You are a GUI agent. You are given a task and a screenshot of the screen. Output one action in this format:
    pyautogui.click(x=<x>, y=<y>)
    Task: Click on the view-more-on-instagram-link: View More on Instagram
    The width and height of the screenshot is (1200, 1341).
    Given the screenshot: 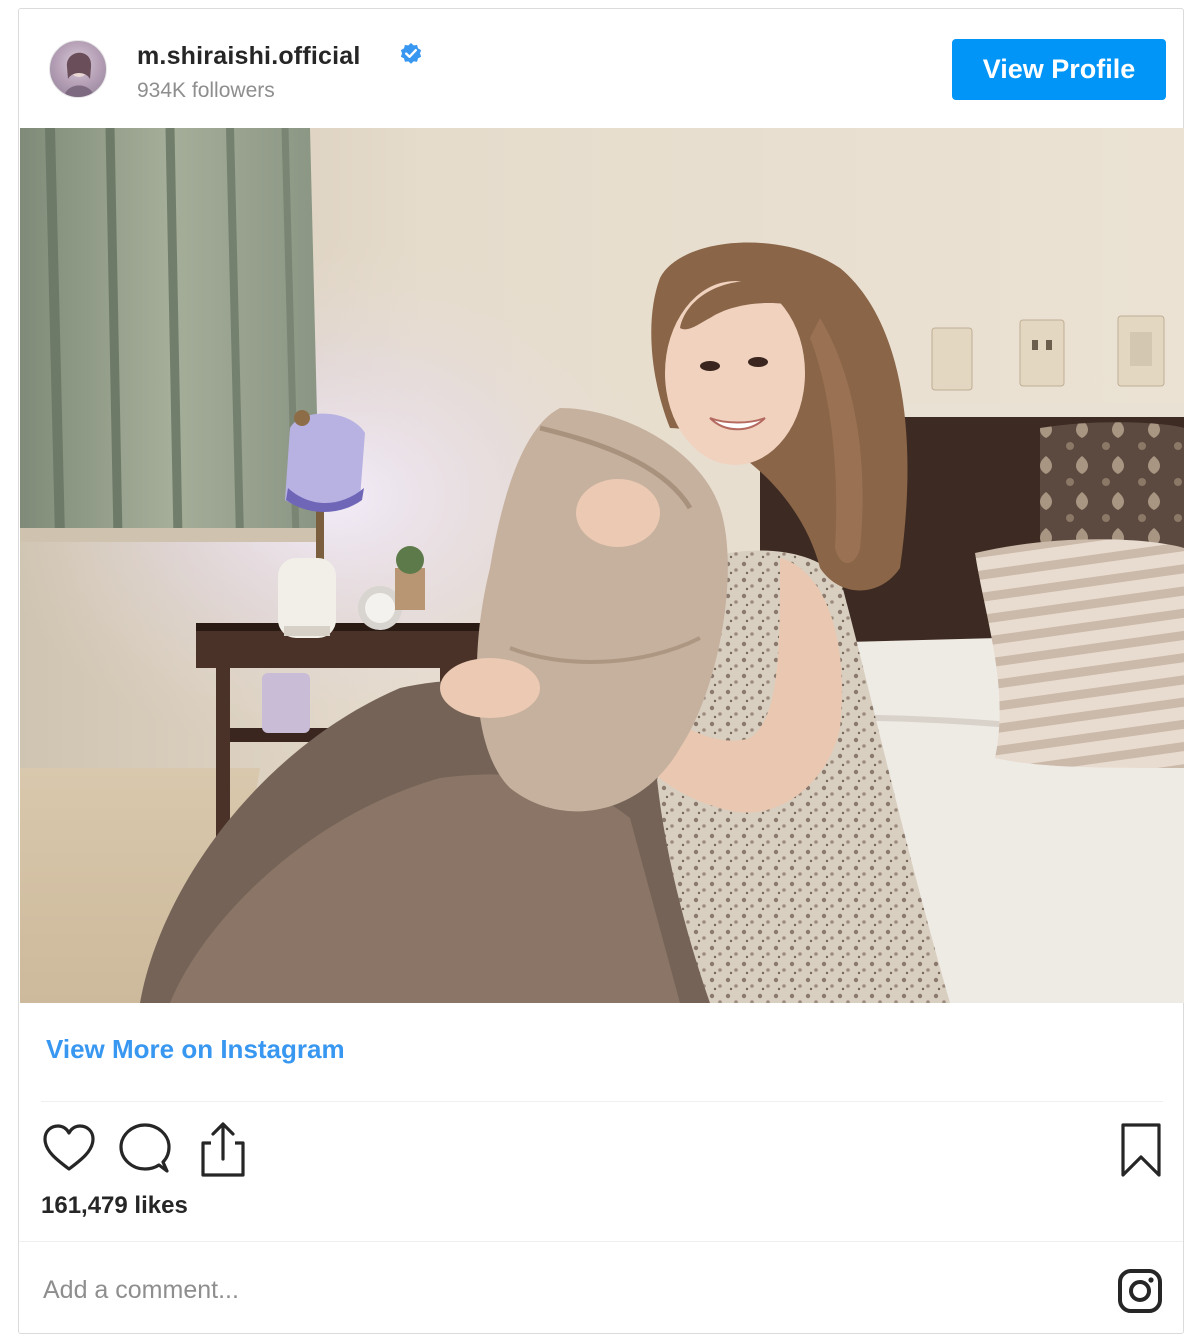 What is the action you would take?
    pyautogui.click(x=195, y=1049)
    